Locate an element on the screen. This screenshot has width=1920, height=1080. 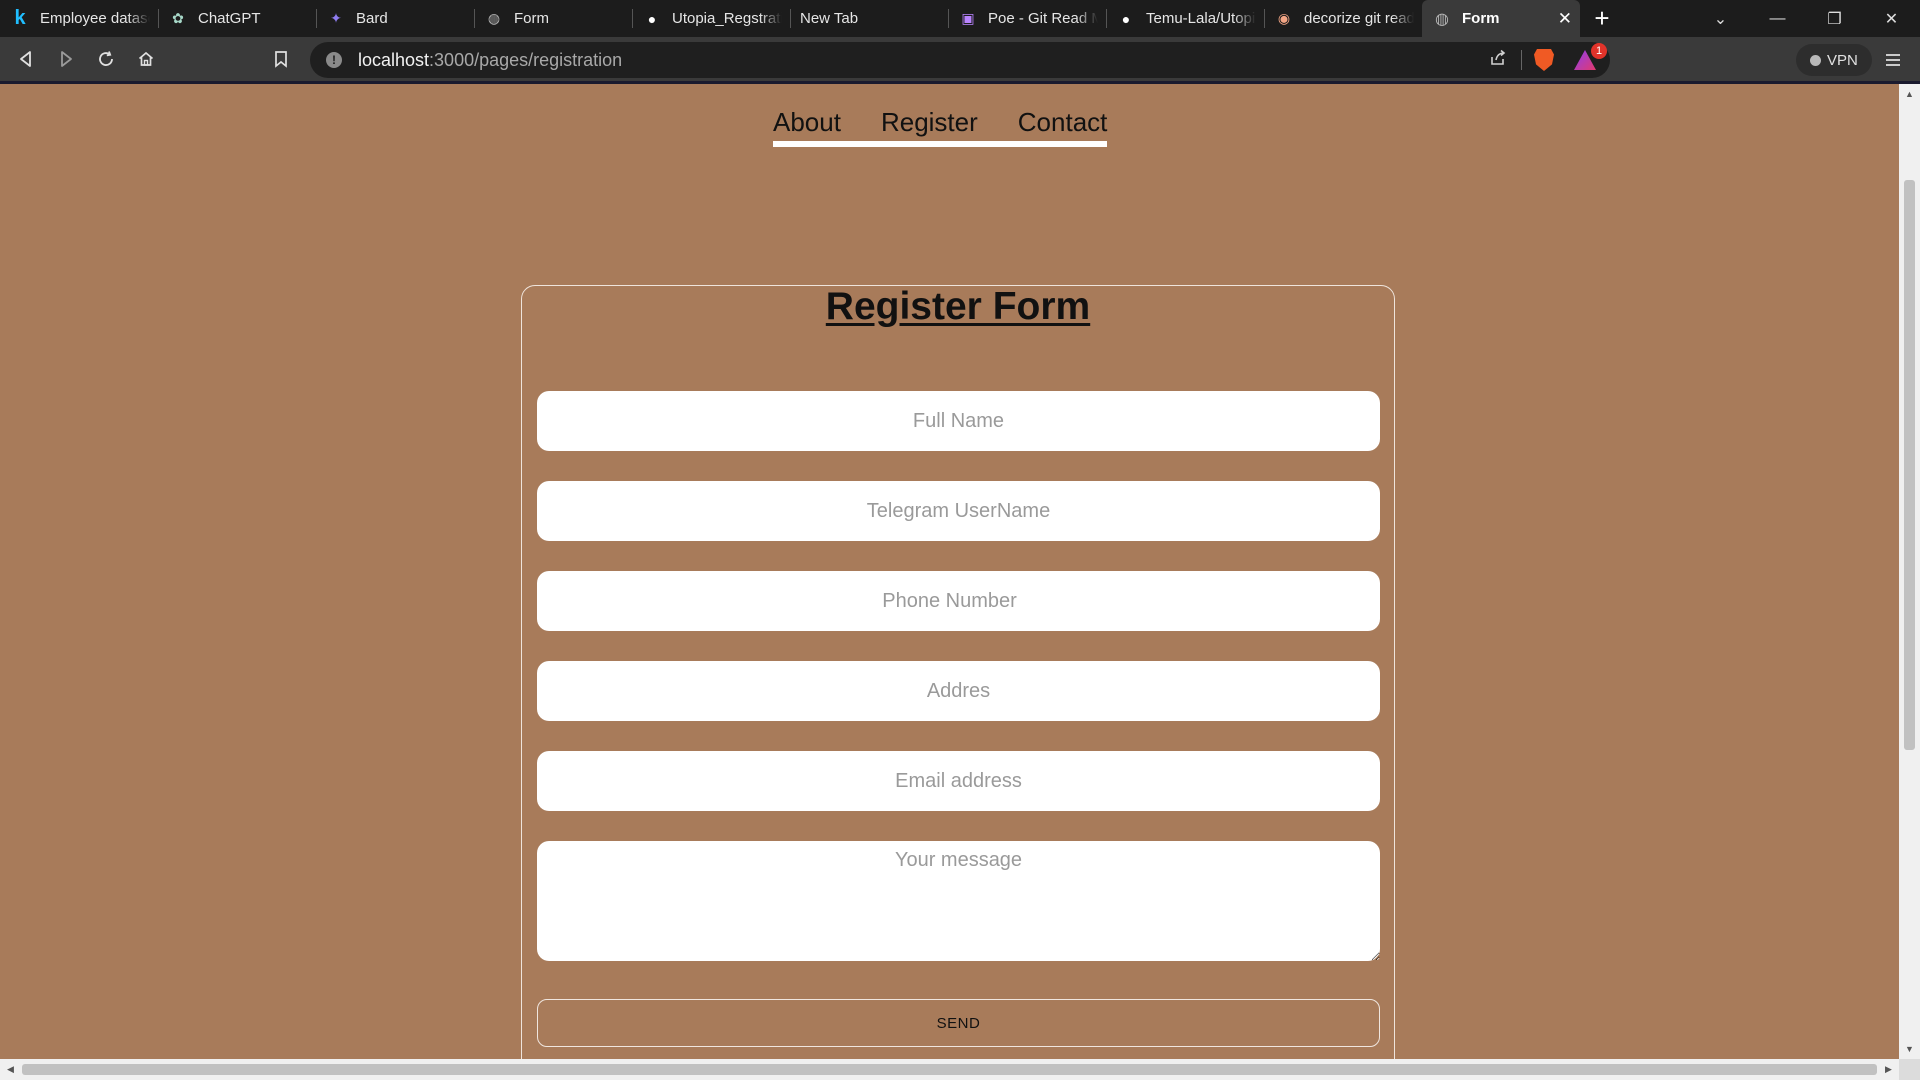
home-button is located at coordinates (146, 59).